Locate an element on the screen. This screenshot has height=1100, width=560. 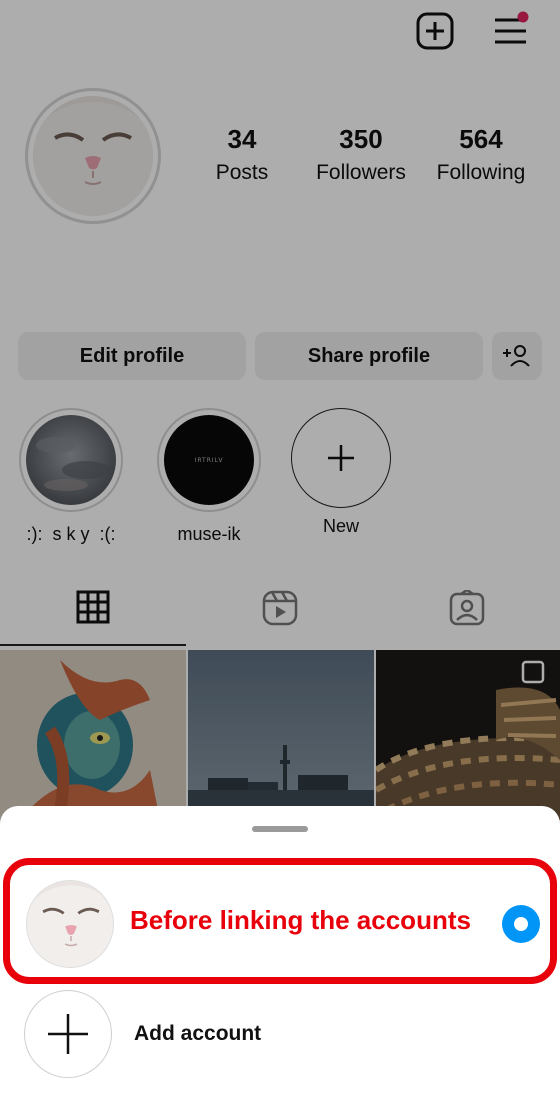
current-account-row: Before linking the accounts is located at coordinates (280, 921).